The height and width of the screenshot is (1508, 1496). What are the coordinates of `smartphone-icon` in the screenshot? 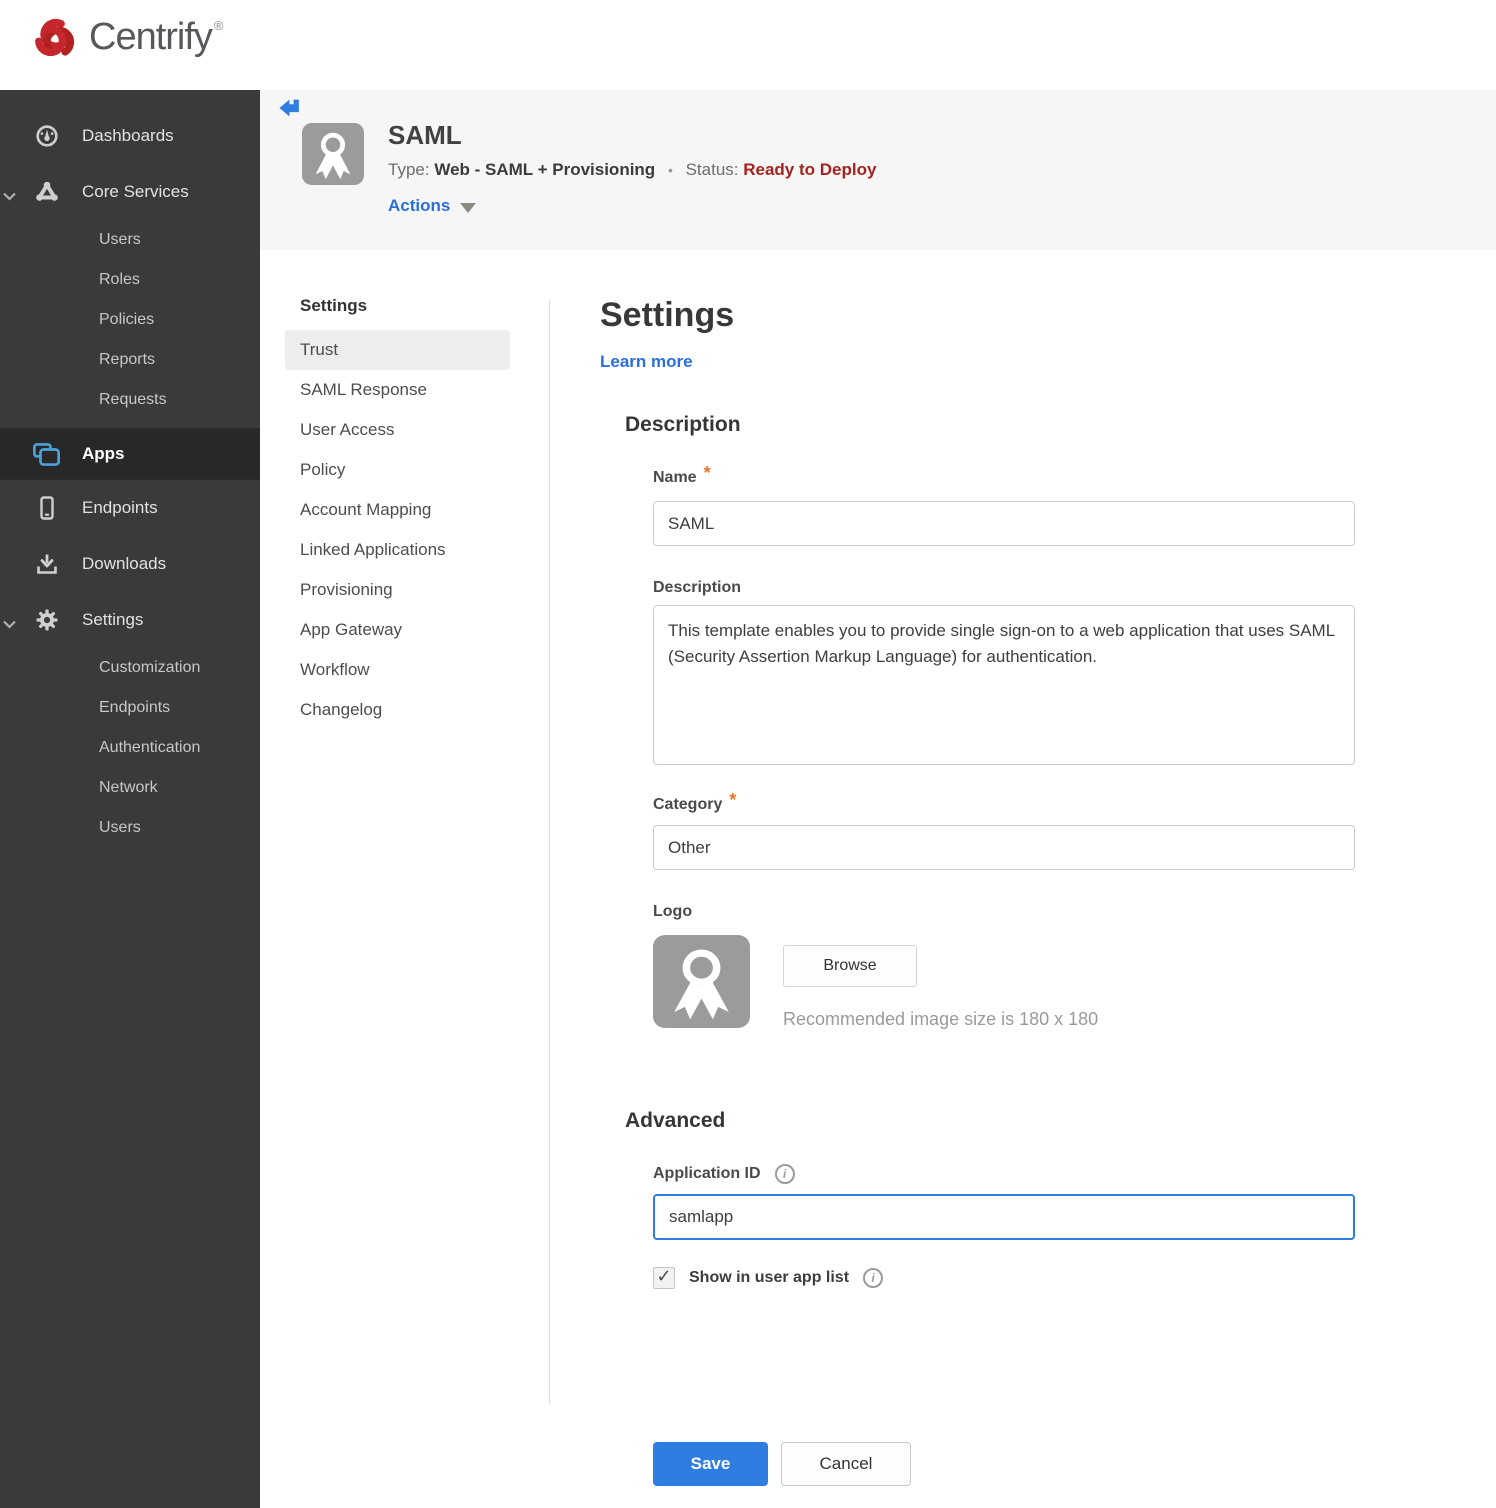 It's located at (46, 508).